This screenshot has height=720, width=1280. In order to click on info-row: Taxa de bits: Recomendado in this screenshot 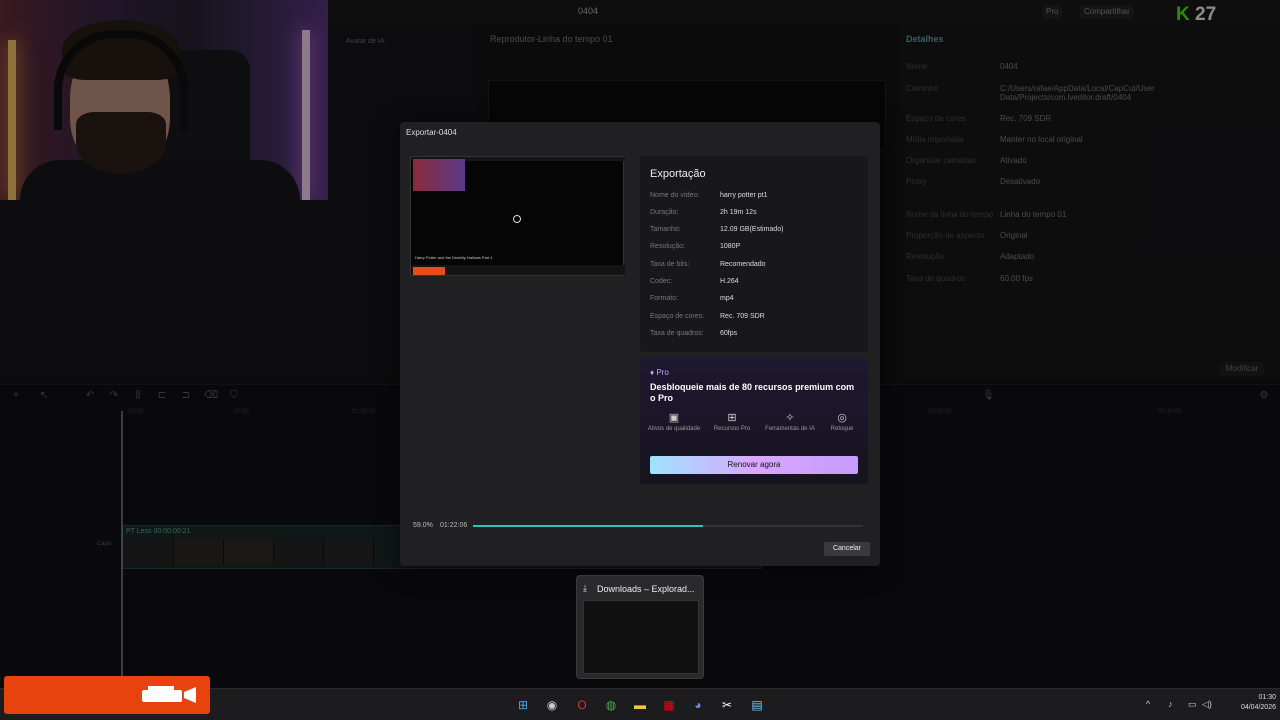, I will do `click(708, 264)`.